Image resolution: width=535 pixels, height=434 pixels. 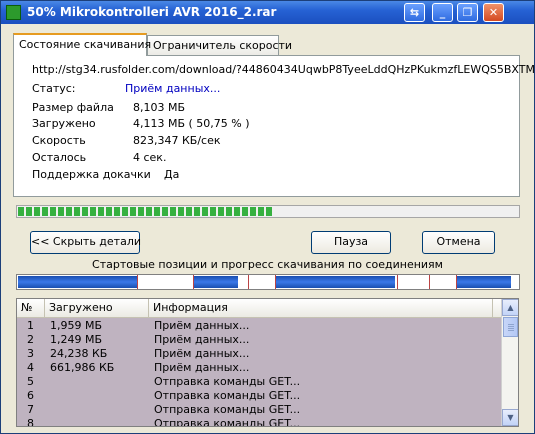 I want to click on speed-label: Скорость, so click(x=59, y=140).